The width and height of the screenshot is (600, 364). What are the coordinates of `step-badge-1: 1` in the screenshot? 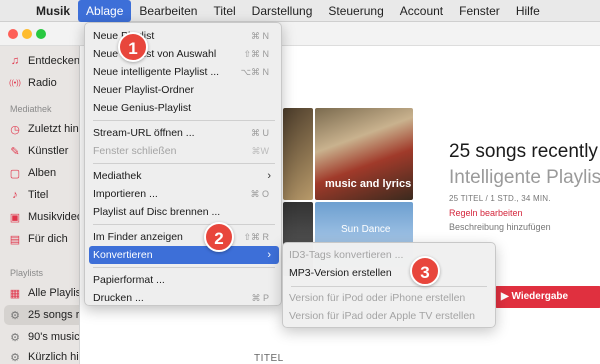 It's located at (133, 47).